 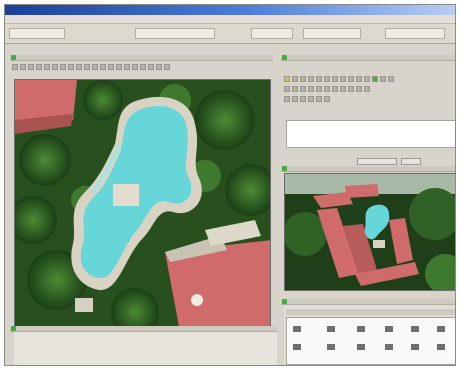 What do you see at coordinates (370, 341) in the screenshot?
I see `attribute-grid` at bounding box center [370, 341].